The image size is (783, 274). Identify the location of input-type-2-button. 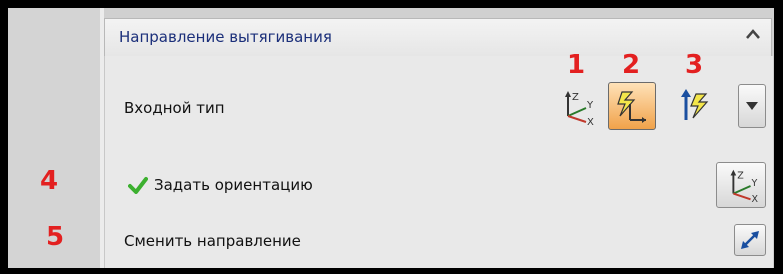
(632, 106).